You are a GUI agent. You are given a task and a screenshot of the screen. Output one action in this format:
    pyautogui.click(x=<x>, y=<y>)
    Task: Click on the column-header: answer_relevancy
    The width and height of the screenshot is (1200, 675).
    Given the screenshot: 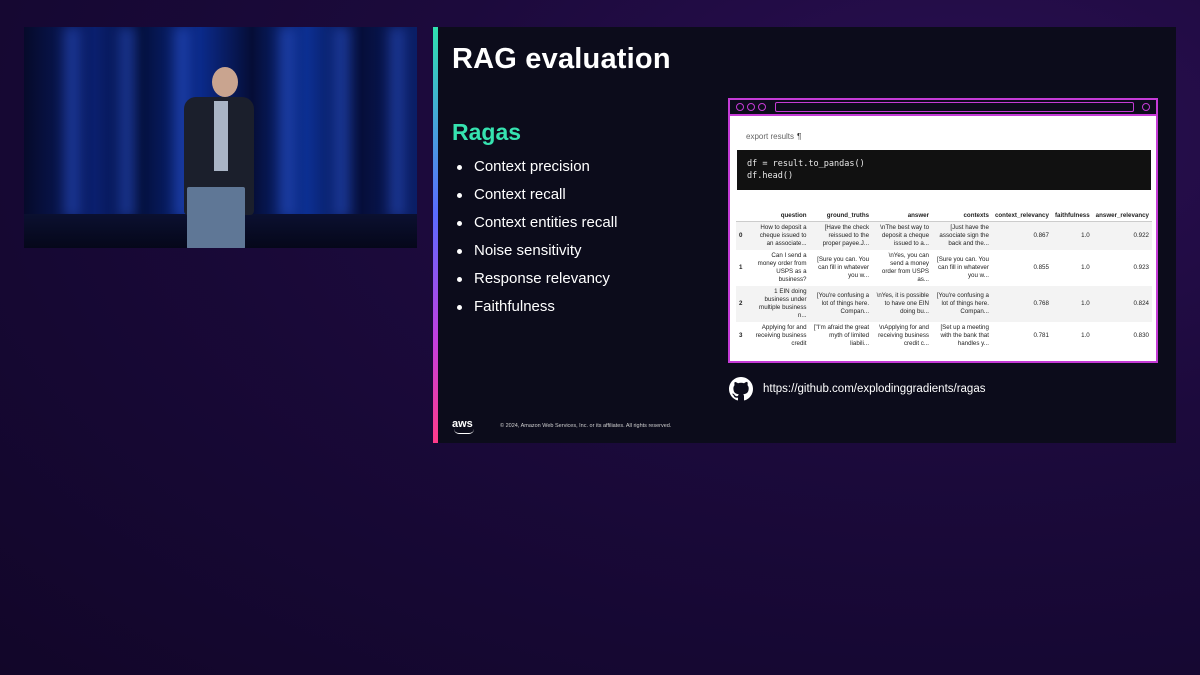 What is the action you would take?
    pyautogui.click(x=1122, y=216)
    